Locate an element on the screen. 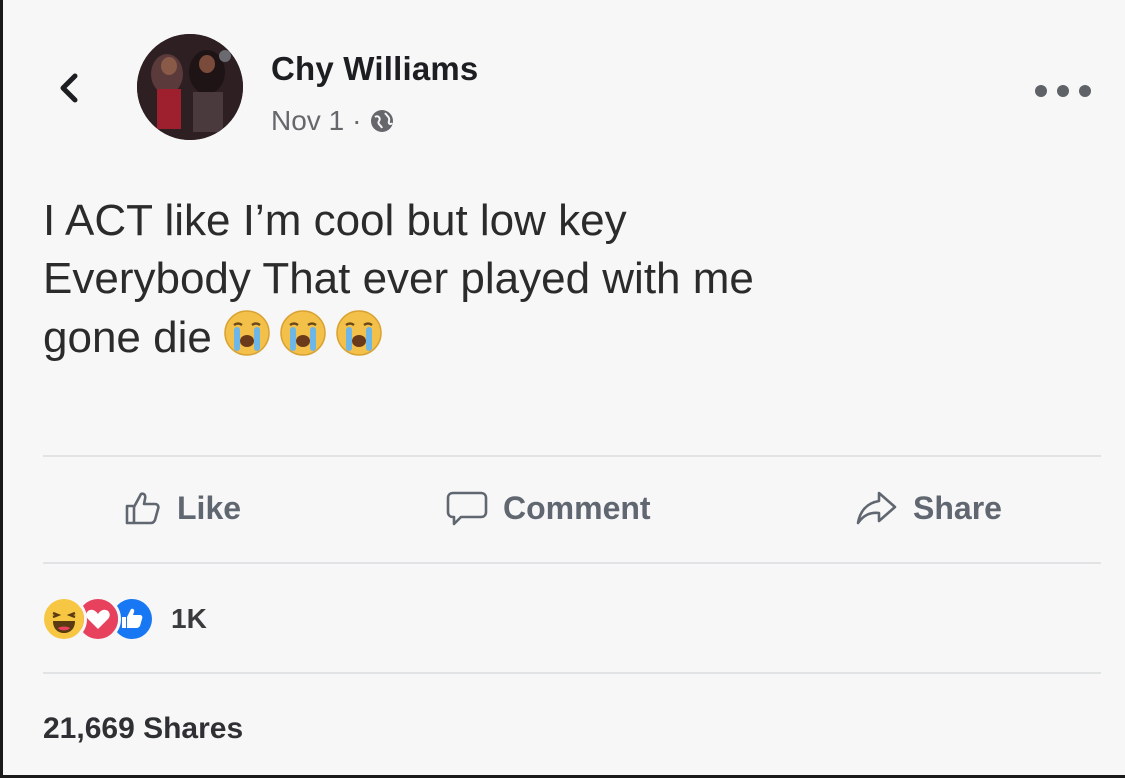  comment-button: Comment is located at coordinates (548, 508).